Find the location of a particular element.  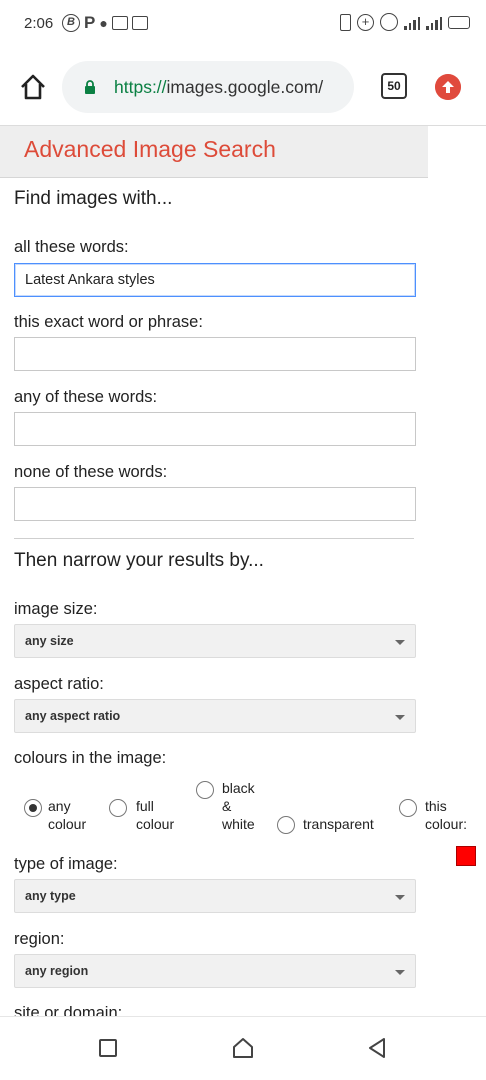

chat-icon: ● is located at coordinates (103, 23).